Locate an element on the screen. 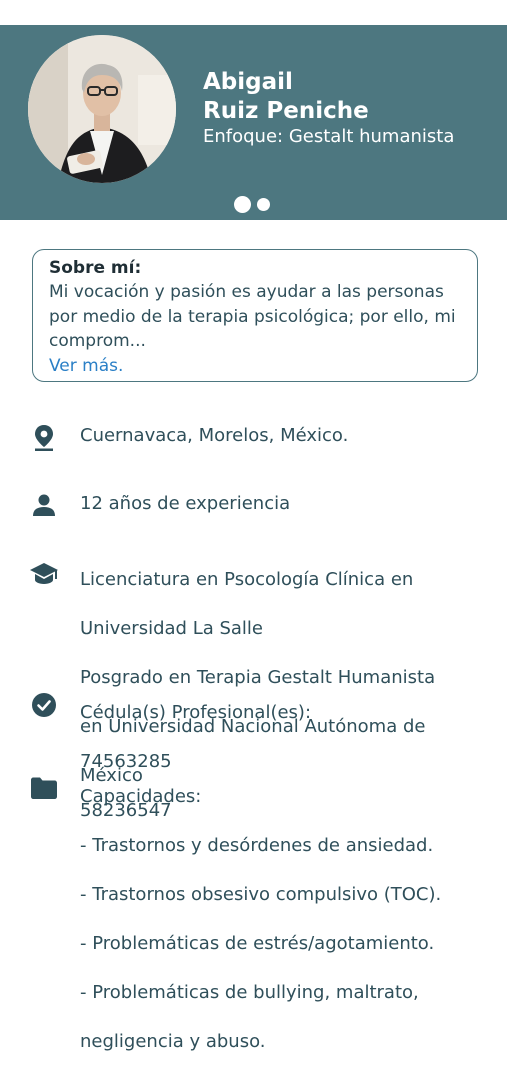 This screenshot has height=1079, width=507. avatar is located at coordinates (102, 109).